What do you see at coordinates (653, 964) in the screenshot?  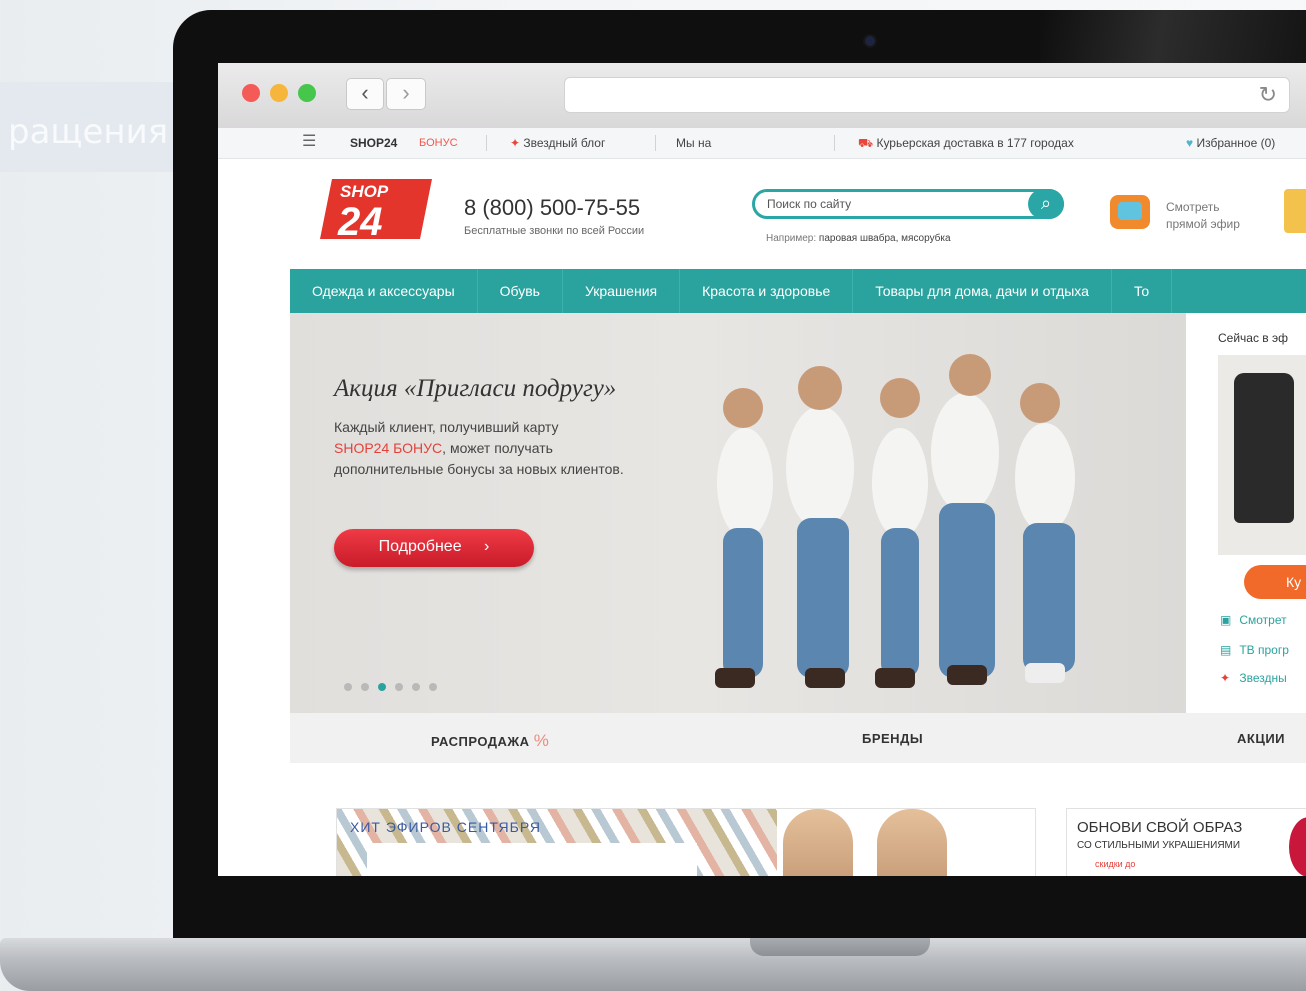 I see `laptop-base` at bounding box center [653, 964].